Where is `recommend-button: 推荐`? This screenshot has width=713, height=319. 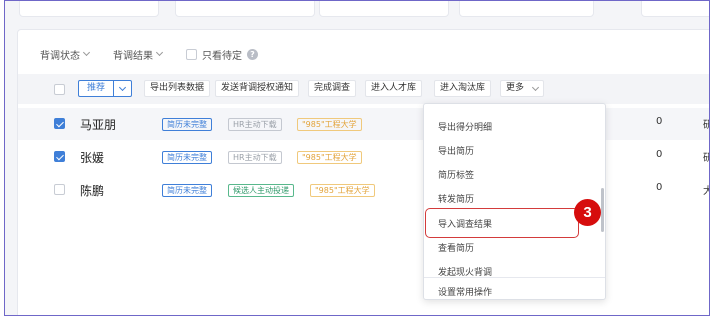
recommend-button: 推荐 is located at coordinates (97, 88).